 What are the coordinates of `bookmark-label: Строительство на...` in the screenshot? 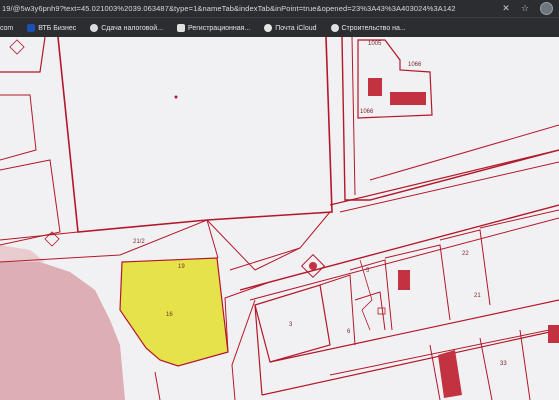 It's located at (373, 28).